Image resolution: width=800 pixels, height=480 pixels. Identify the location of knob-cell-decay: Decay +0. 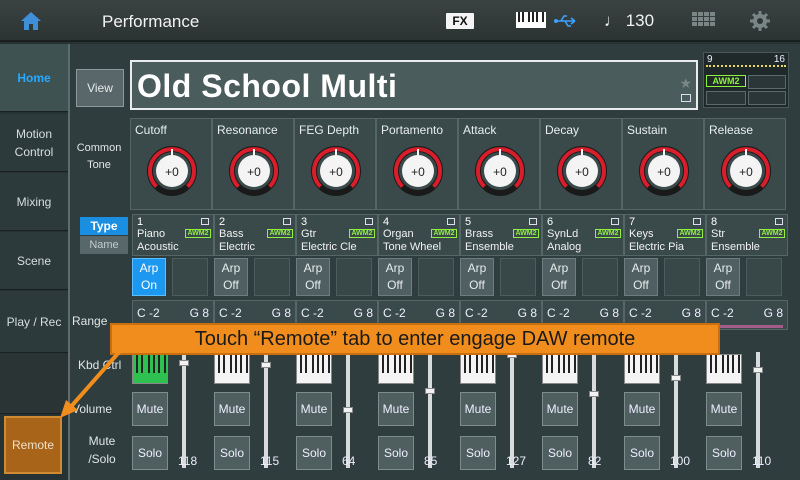
(581, 164).